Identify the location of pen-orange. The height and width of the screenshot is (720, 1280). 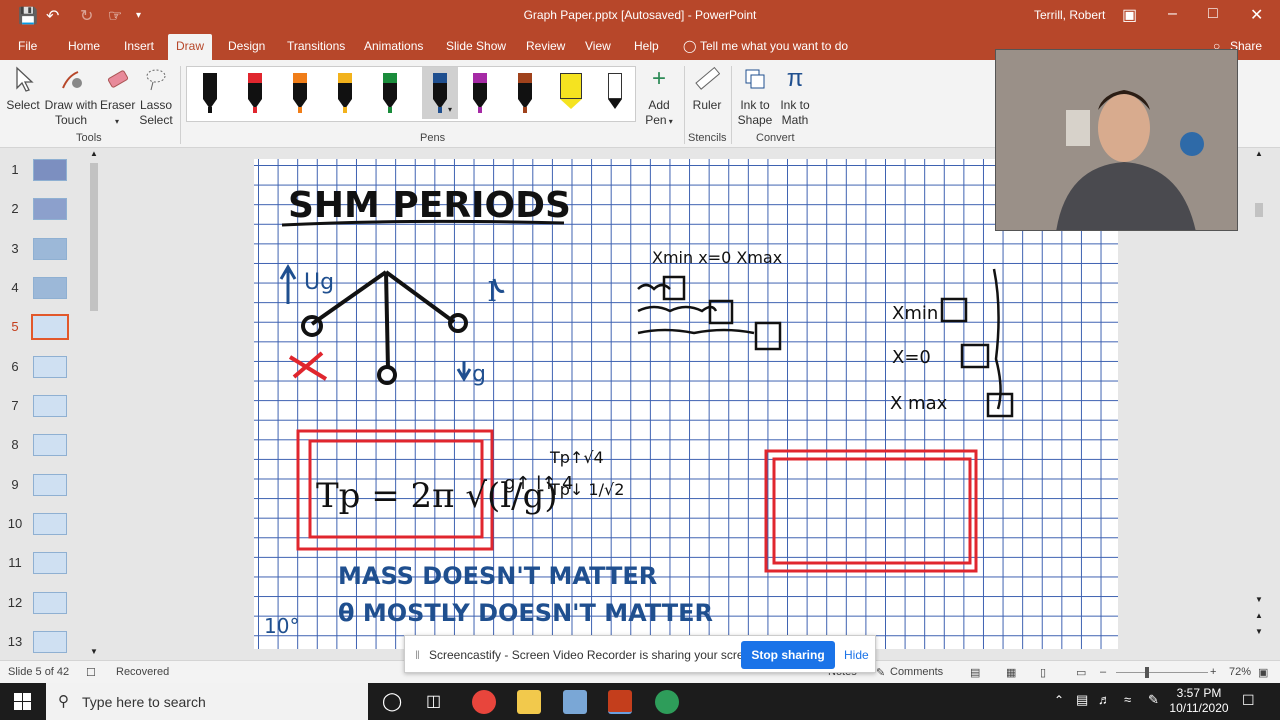
(300, 94).